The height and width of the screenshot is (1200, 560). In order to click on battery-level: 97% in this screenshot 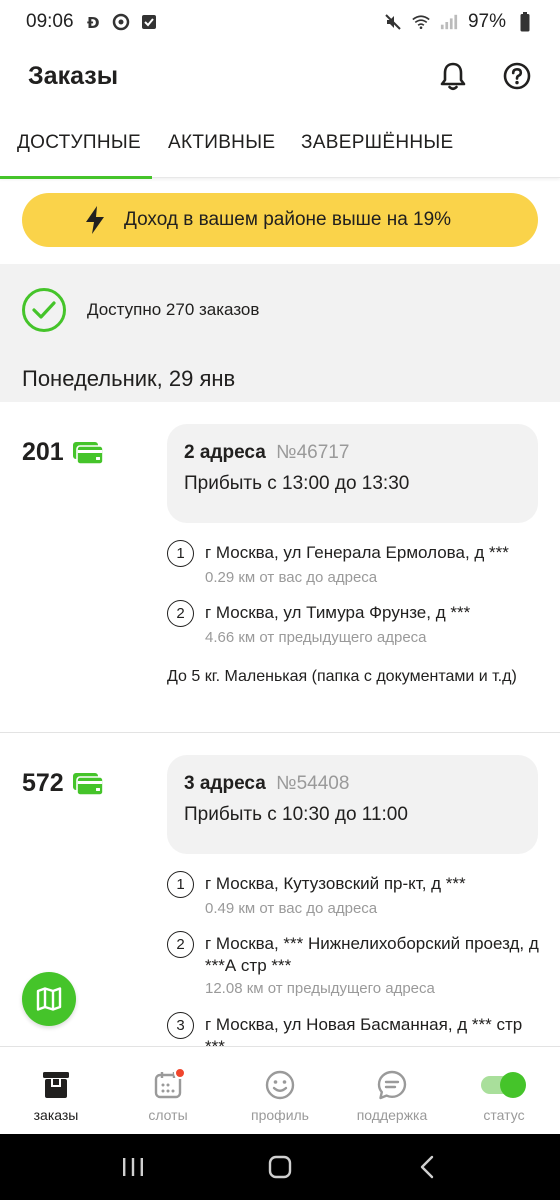, I will do `click(486, 21)`.